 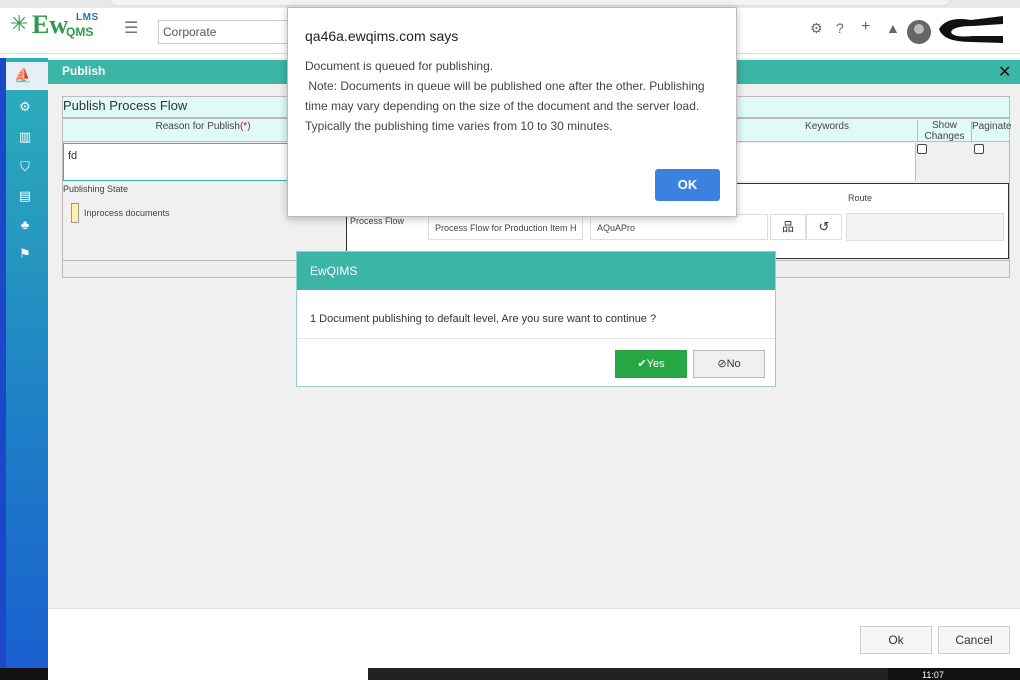 What do you see at coordinates (788, 227) in the screenshot?
I see `hierarchy-icon: 品` at bounding box center [788, 227].